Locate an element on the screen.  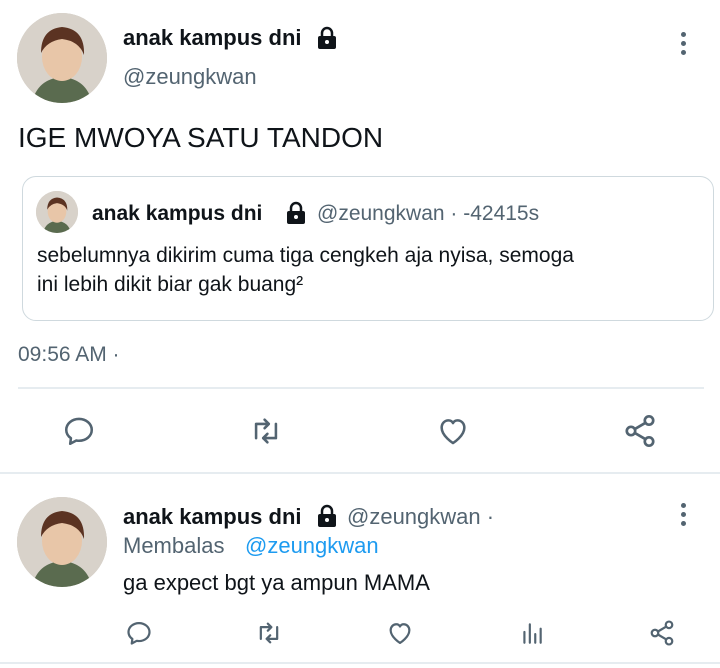
analytics-icon is located at coordinates (532, 633).